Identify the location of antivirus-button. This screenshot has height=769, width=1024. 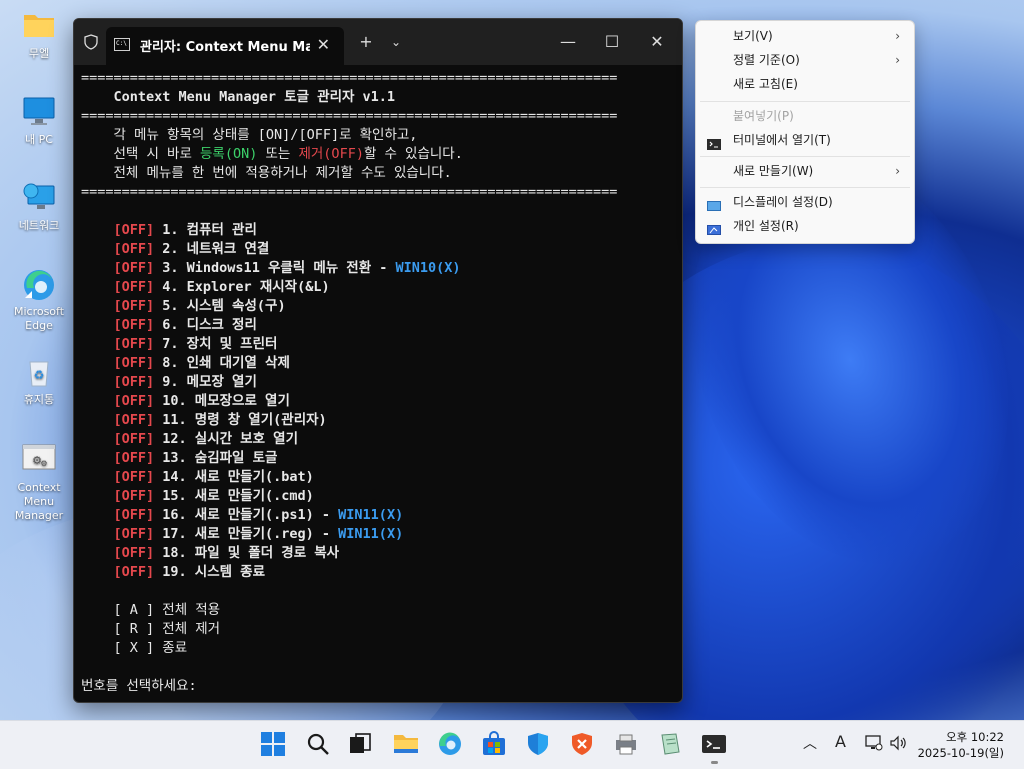
(583, 745).